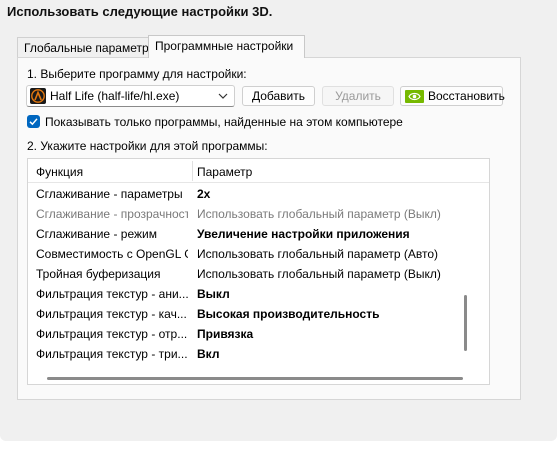  I want to click on table-row: Сглаживание - параметры 2х, so click(258, 194).